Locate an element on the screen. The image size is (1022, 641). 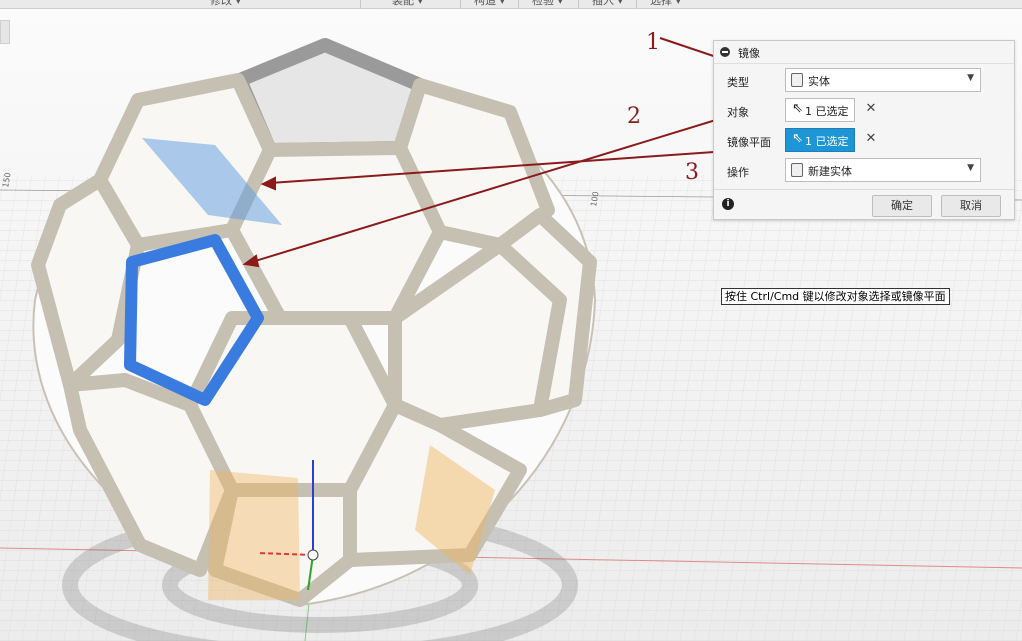
origin-point is located at coordinates (313, 555).